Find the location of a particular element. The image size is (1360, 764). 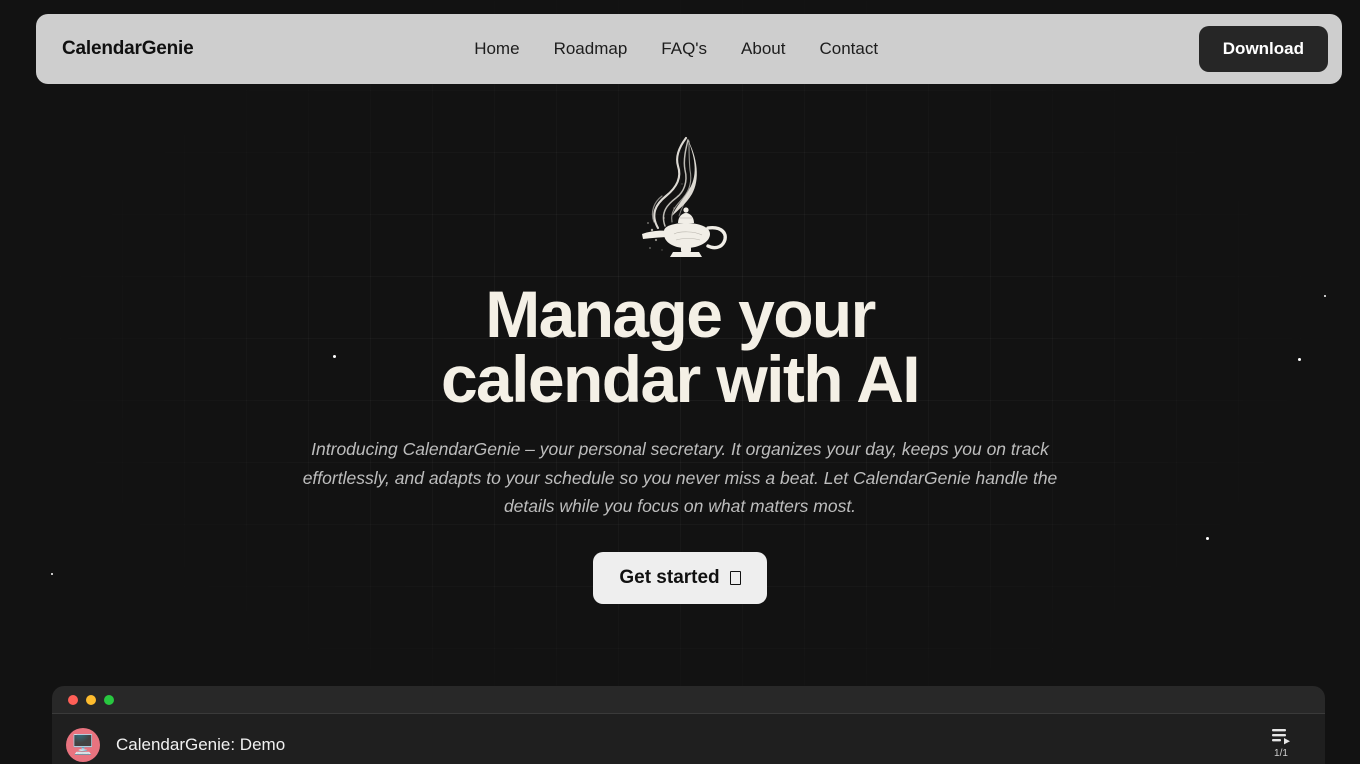

playlist-icon is located at coordinates (1281, 737).